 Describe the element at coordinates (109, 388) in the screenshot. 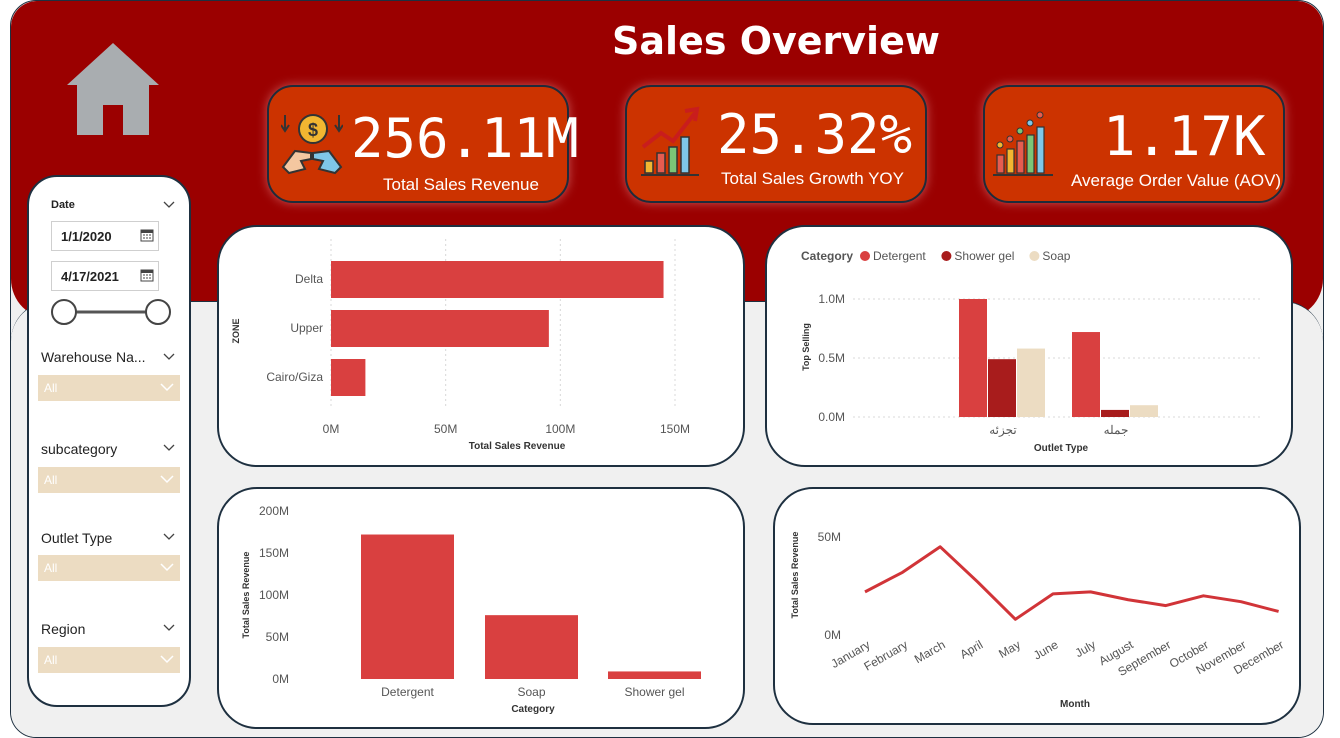

I see `warehouse-dropdown: All` at that location.